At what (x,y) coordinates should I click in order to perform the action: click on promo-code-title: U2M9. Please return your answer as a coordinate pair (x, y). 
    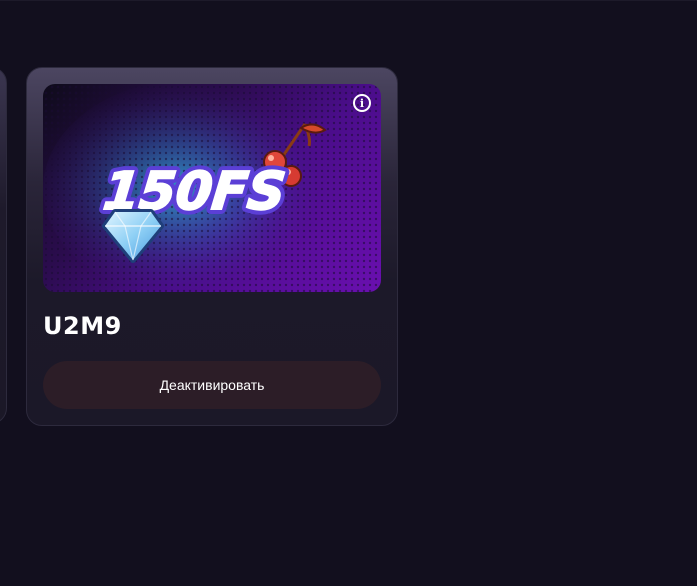
    Looking at the image, I should click on (82, 326).